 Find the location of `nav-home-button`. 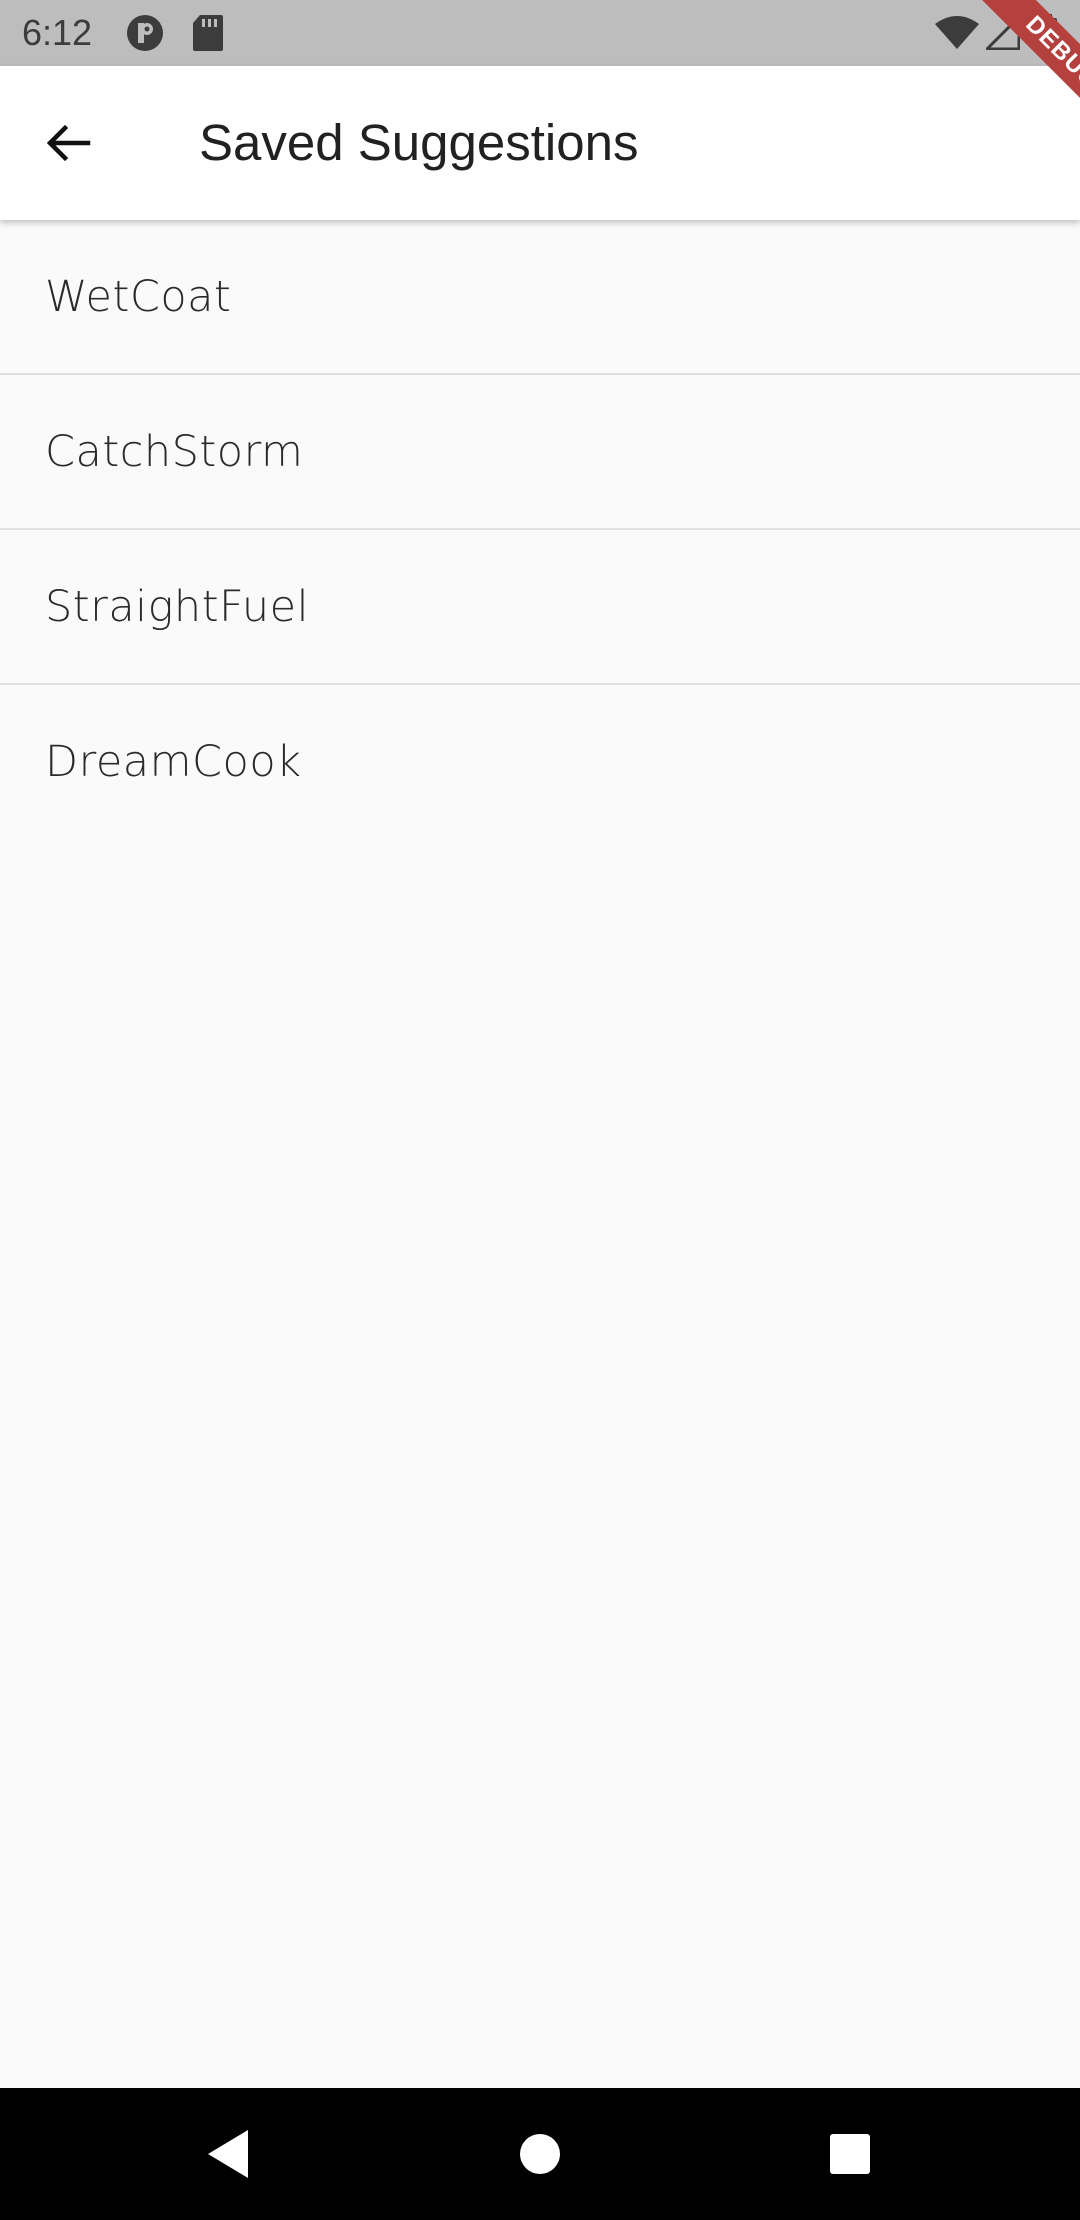

nav-home-button is located at coordinates (540, 2154).